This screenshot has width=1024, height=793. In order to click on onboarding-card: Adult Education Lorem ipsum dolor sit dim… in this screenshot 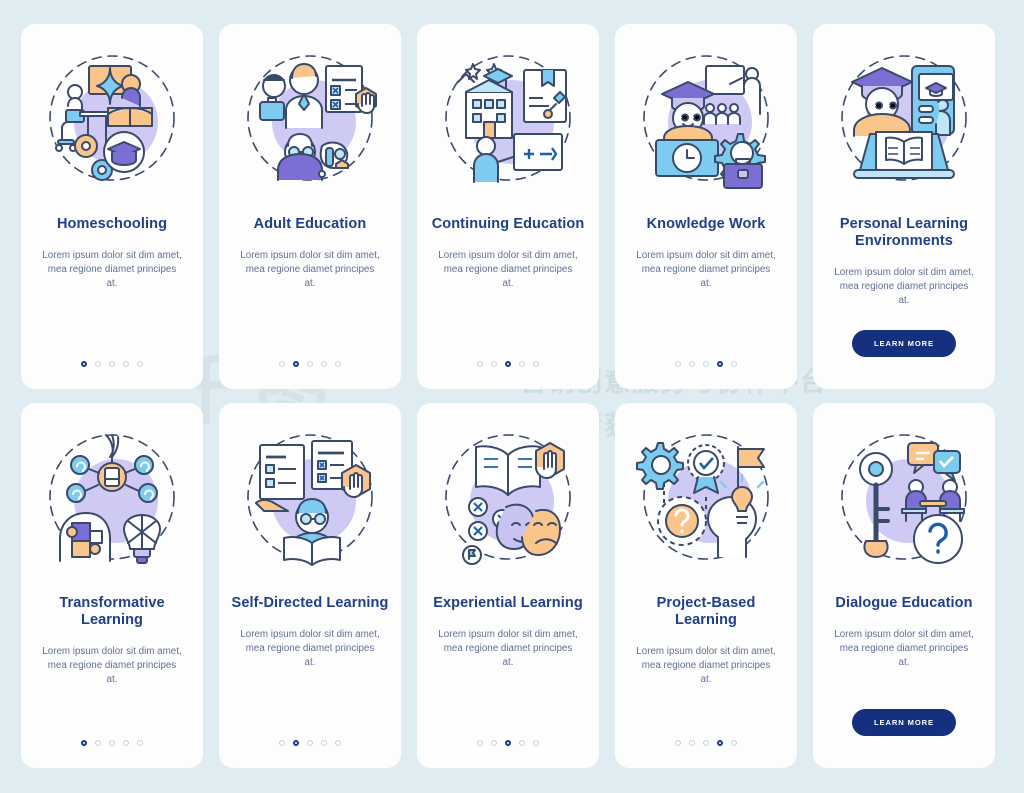, I will do `click(310, 206)`.